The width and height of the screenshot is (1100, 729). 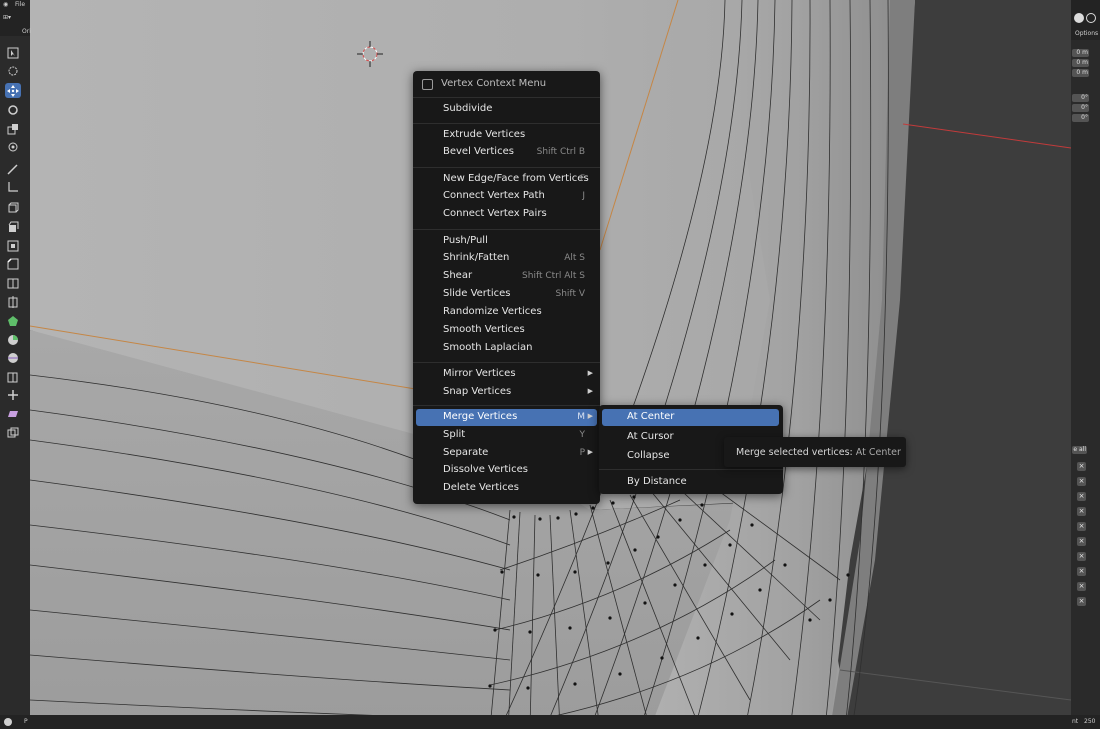 I want to click on menu-title: Vertex Context Menu, so click(x=494, y=83).